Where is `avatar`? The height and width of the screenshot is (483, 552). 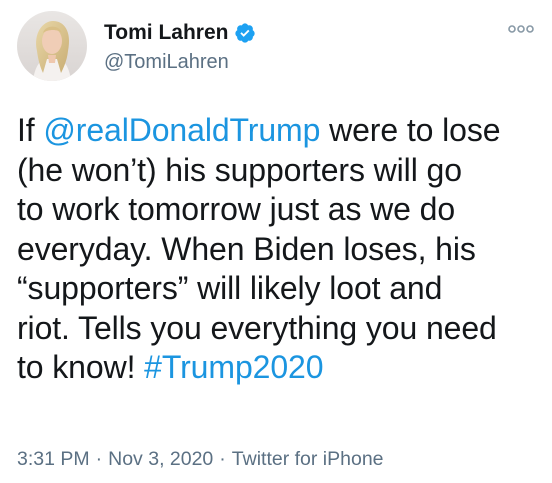 avatar is located at coordinates (52, 46).